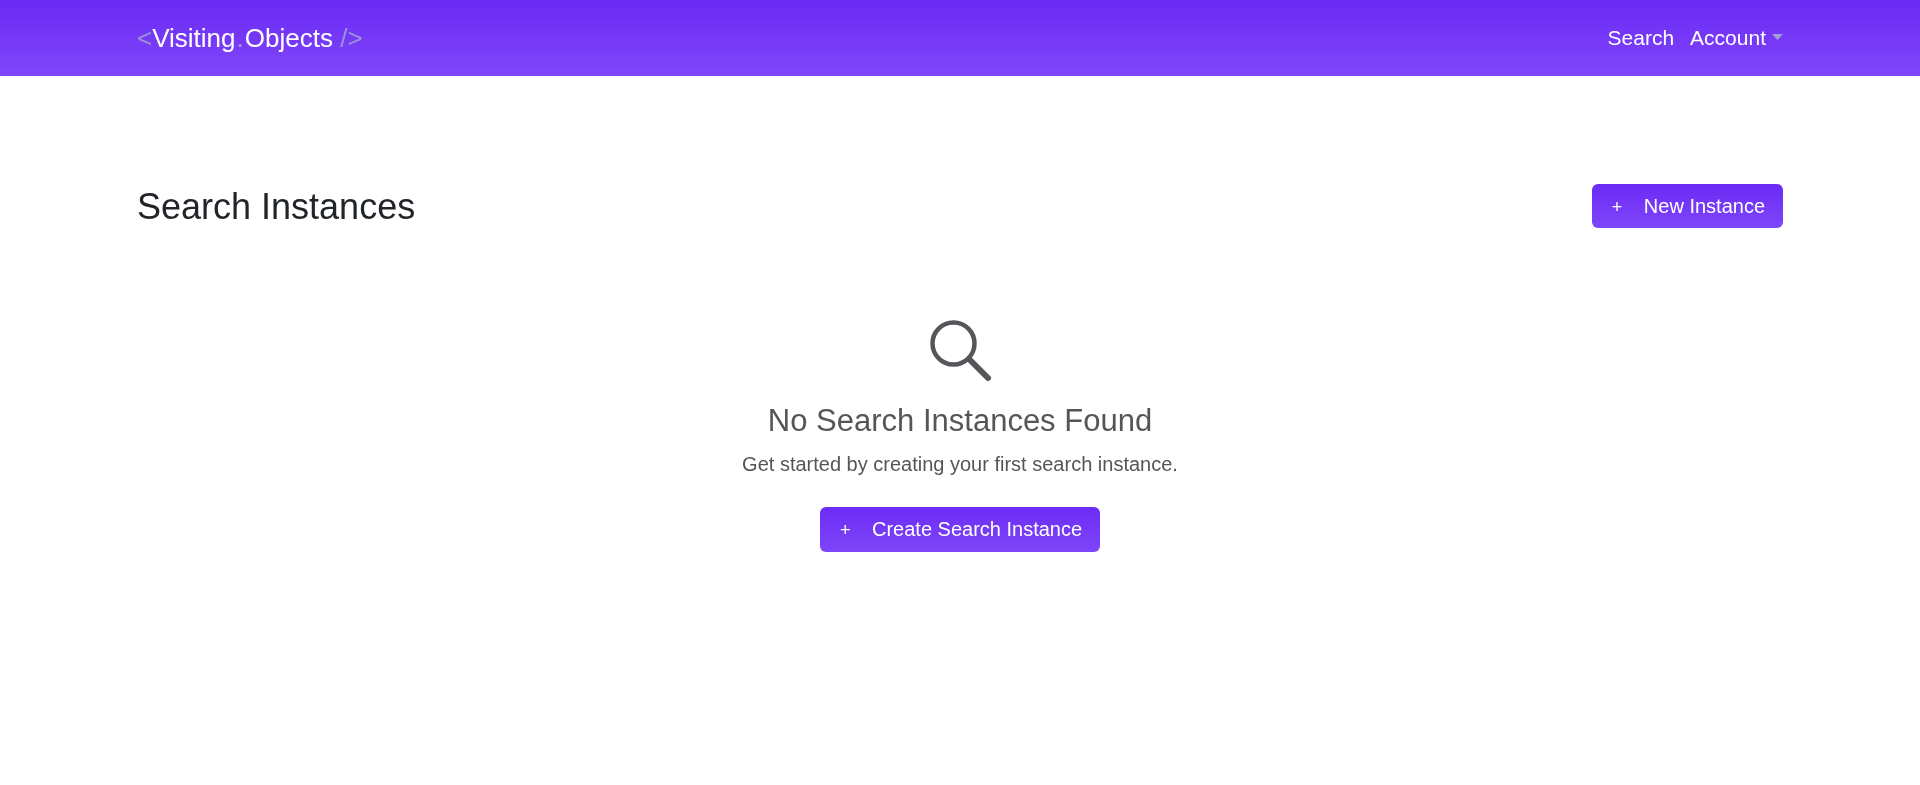 This screenshot has height=785, width=1920. I want to click on nav-link: Search, so click(1641, 38).